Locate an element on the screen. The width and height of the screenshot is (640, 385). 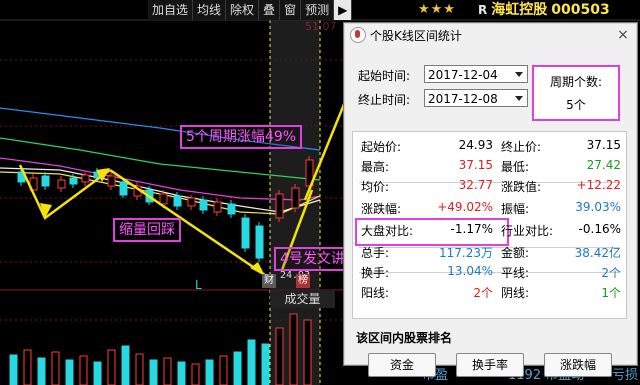
stat-value: +49.02% is located at coordinates (465, 207).